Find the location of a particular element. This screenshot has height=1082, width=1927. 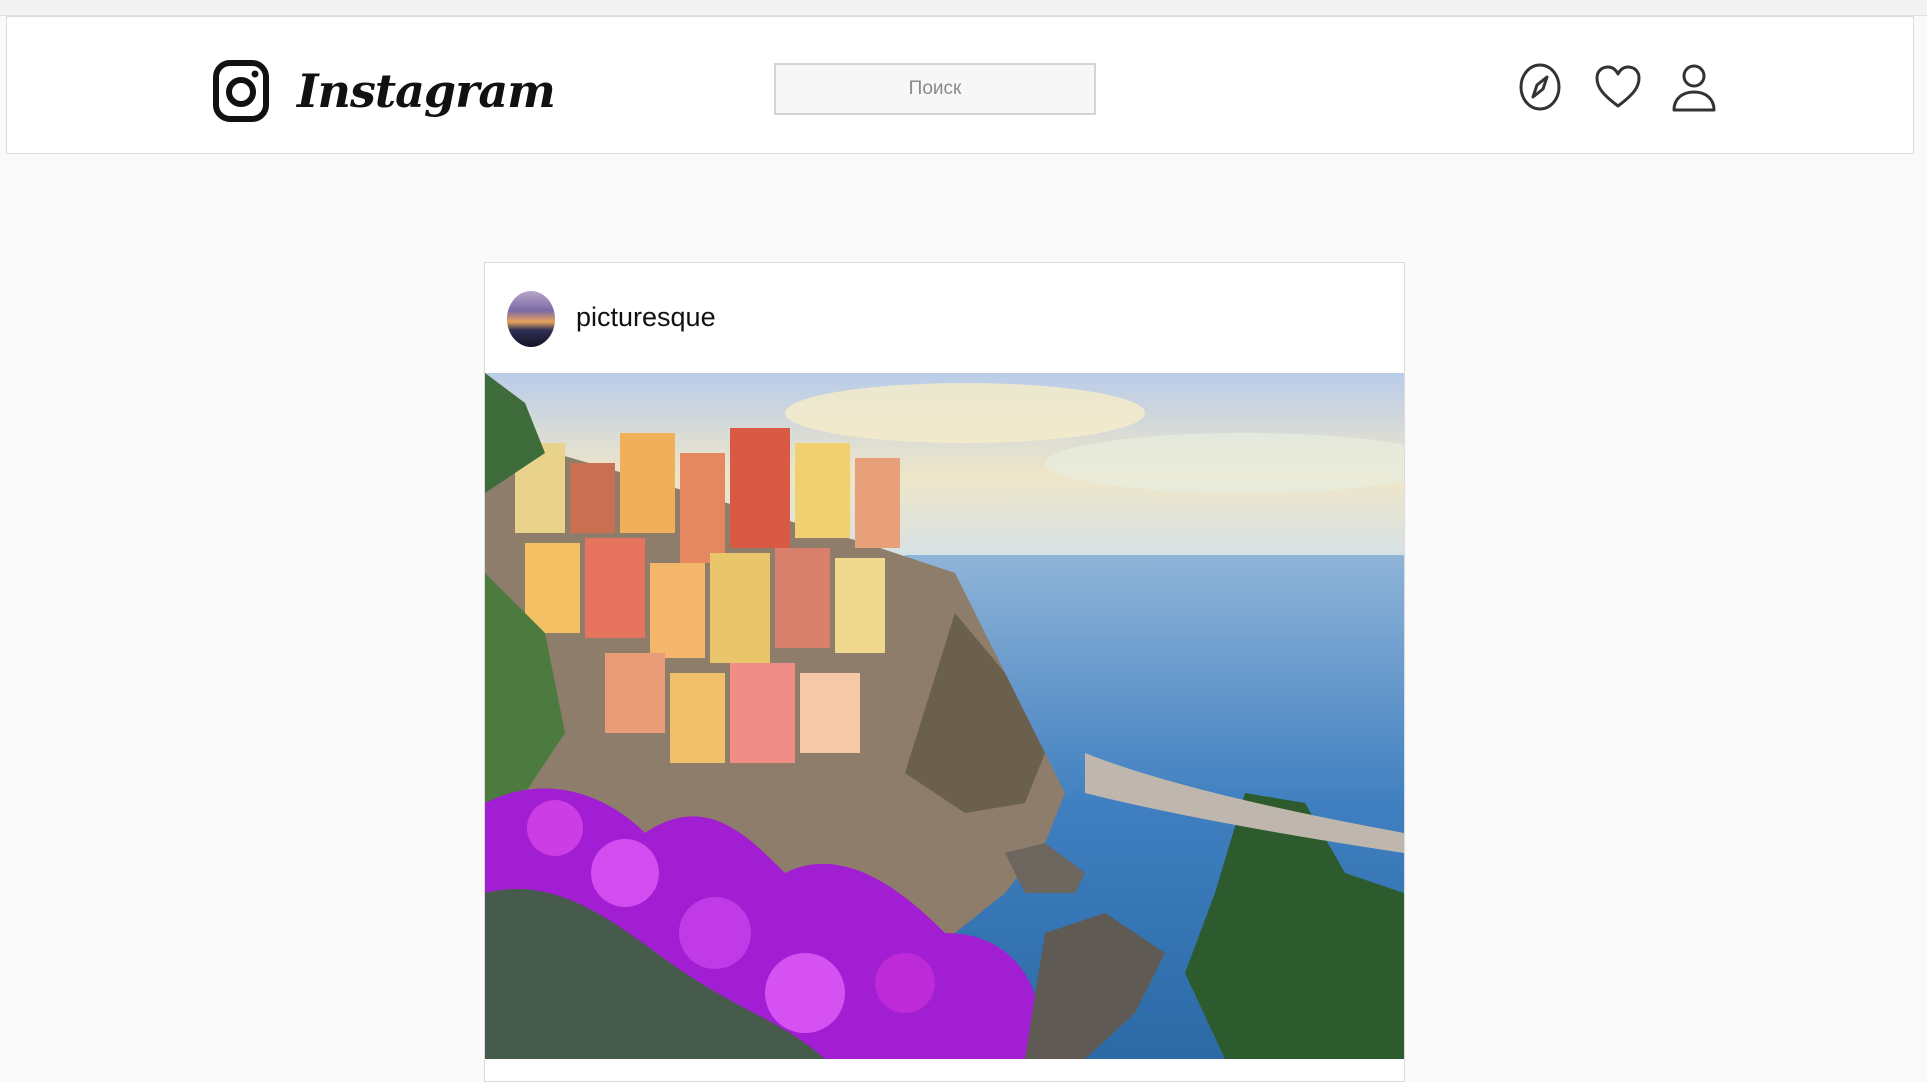

top-navigation-bar: Instagram is located at coordinates (960, 85).